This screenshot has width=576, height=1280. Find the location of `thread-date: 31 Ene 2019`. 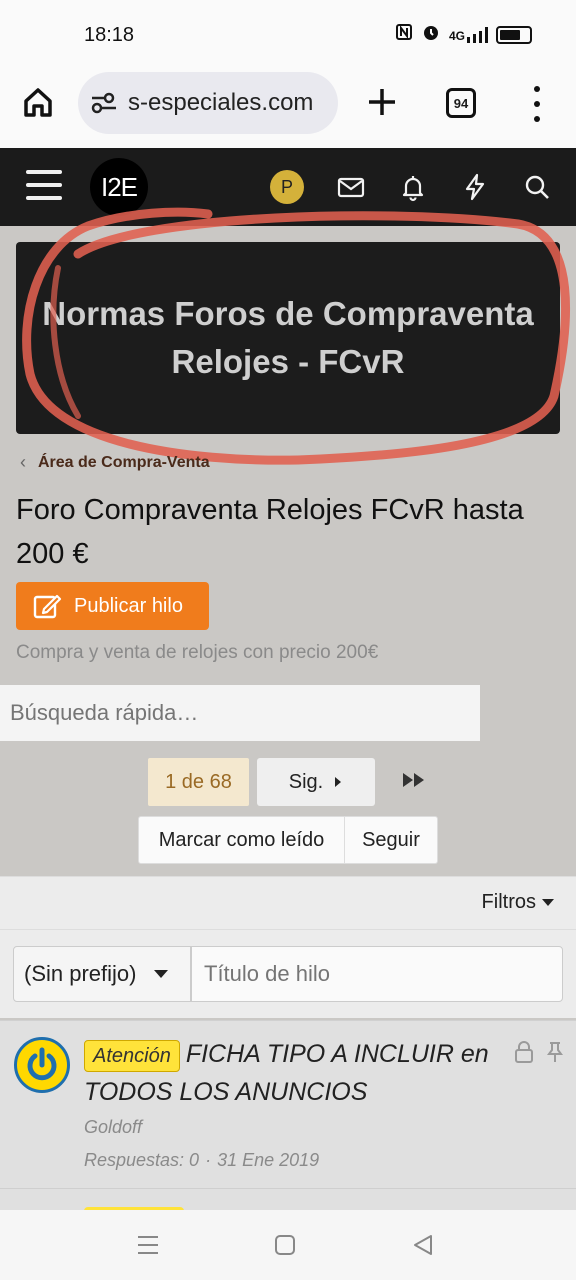

thread-date: 31 Ene 2019 is located at coordinates (268, 1160).